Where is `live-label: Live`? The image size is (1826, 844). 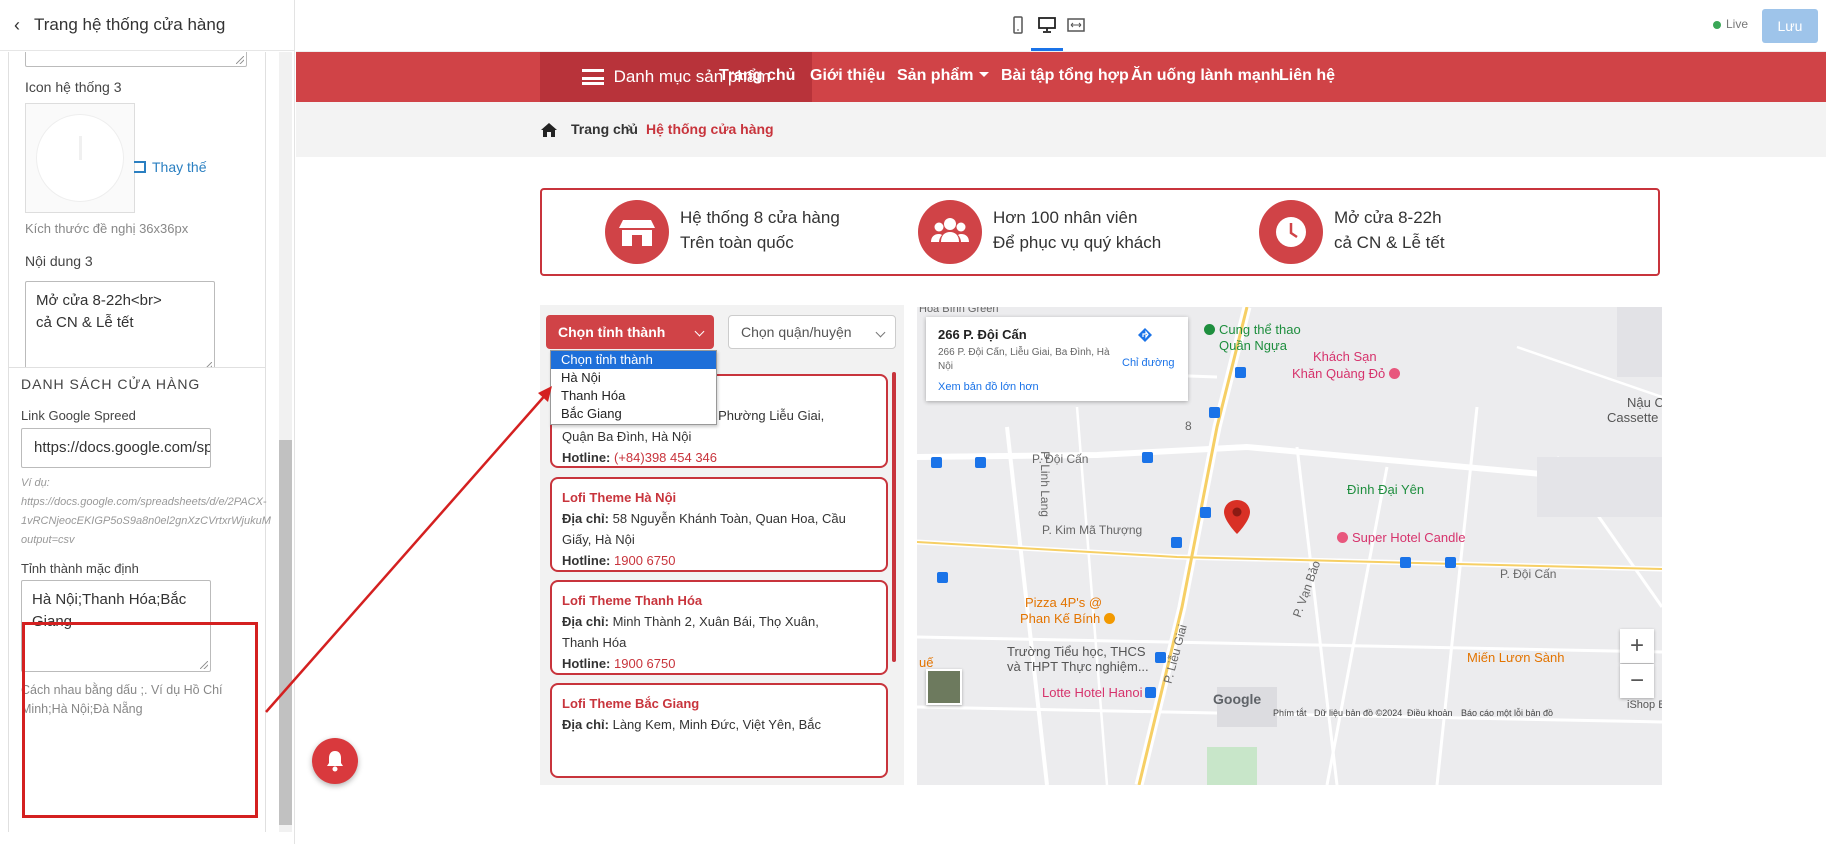
live-label: Live is located at coordinates (1737, 24).